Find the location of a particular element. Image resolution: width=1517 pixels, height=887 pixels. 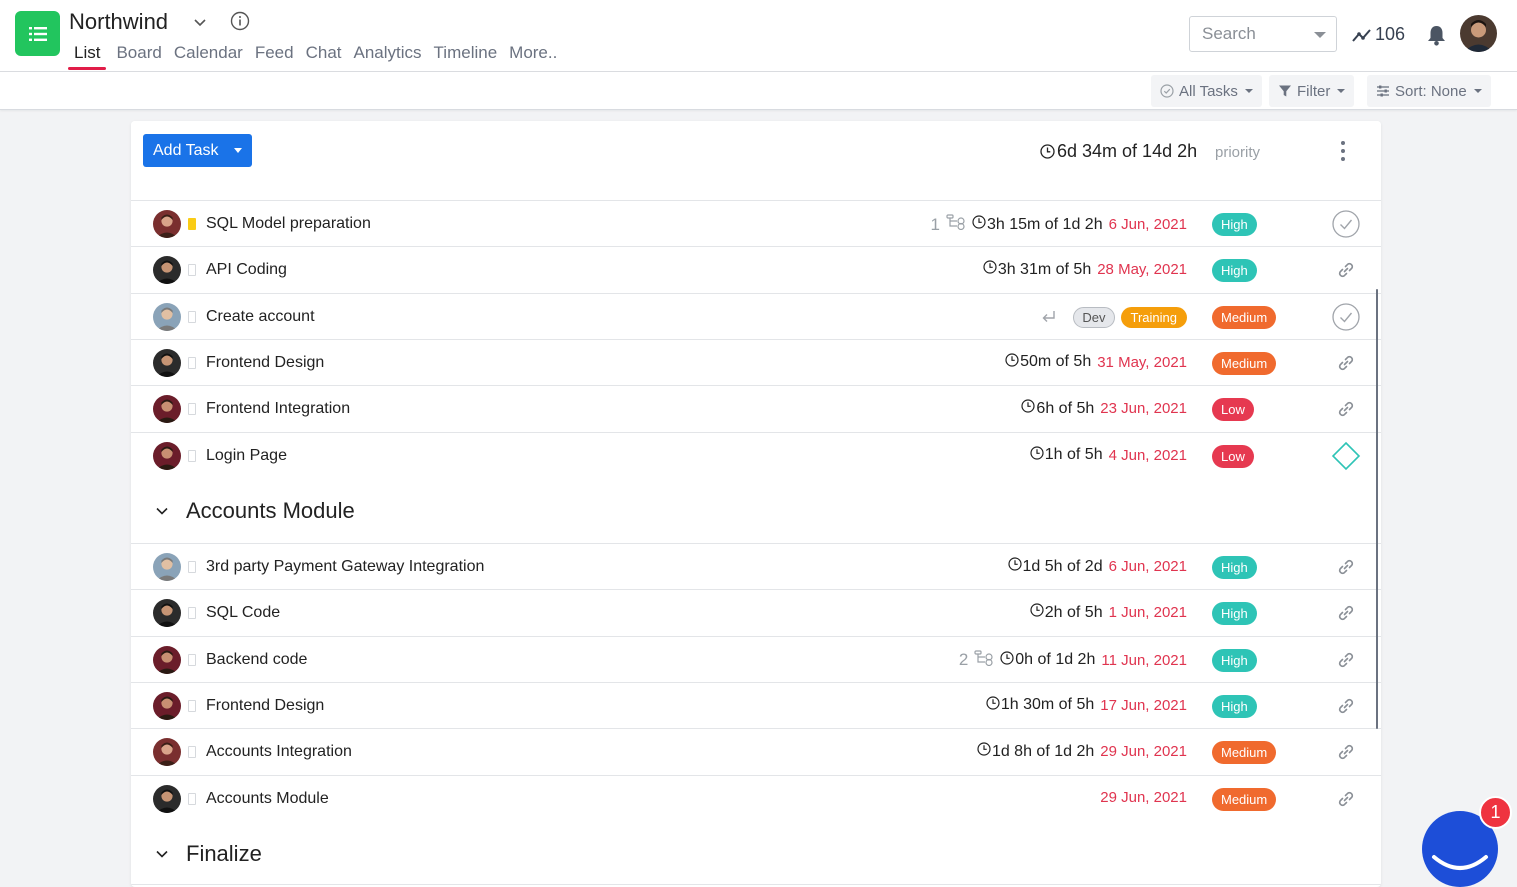

task-name: 3rd party Payment Gateway Integration is located at coordinates (345, 567).